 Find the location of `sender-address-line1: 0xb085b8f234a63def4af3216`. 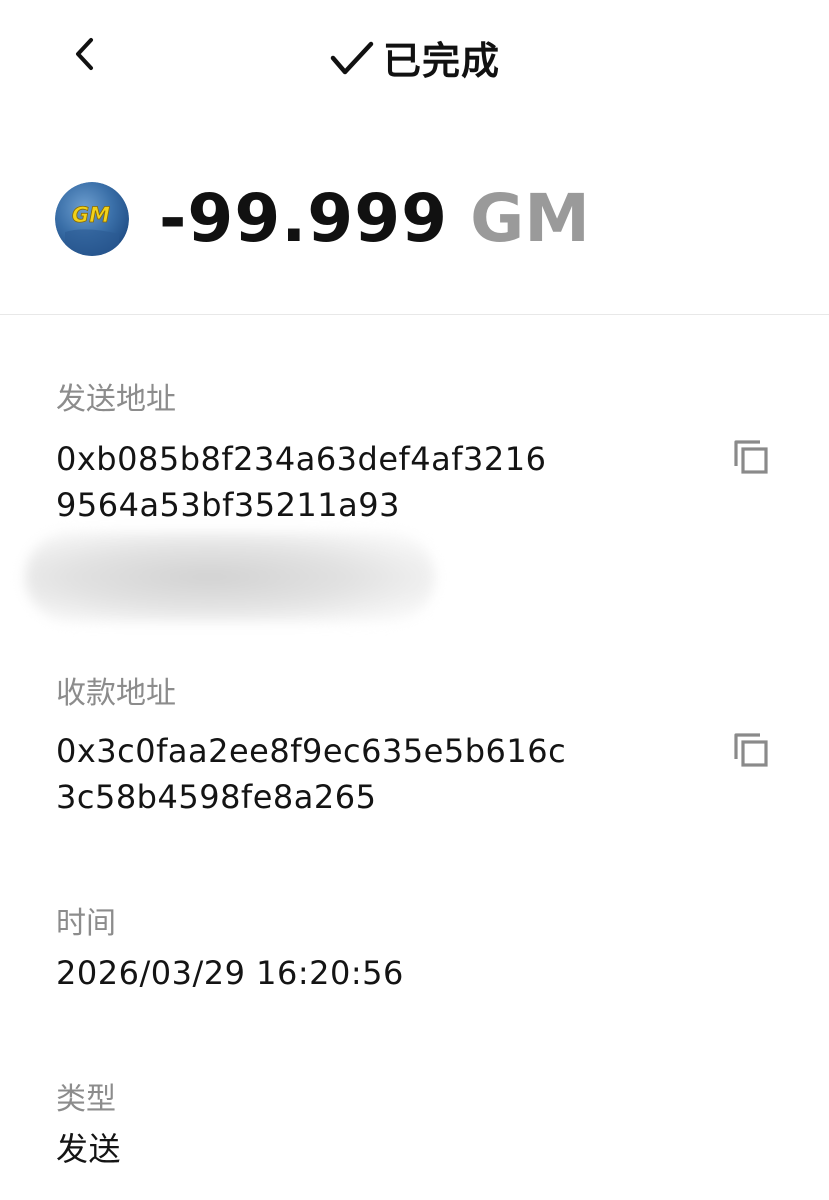

sender-address-line1: 0xb085b8f234a63def4af3216 is located at coordinates (301, 459).